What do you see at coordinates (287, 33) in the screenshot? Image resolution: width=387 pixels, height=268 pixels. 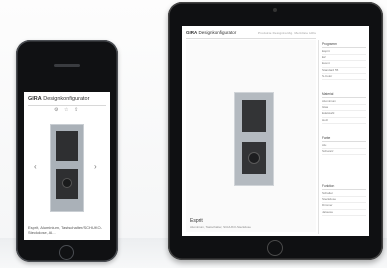 I see `tablet-top-nav: Produkte Designkonfig. Merkliste Hilfe` at bounding box center [287, 33].